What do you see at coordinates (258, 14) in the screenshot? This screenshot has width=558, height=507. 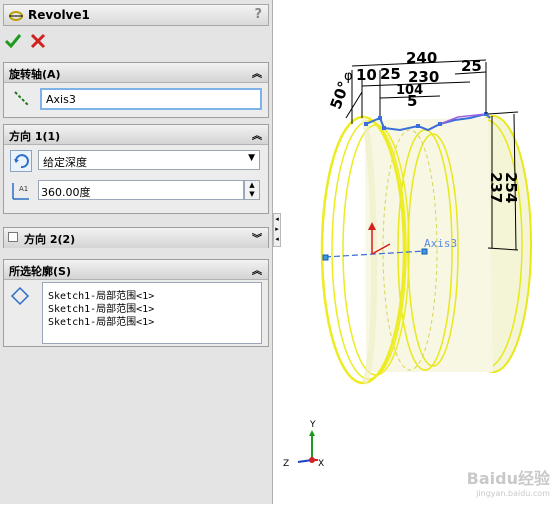 I see `help-button: ?` at bounding box center [258, 14].